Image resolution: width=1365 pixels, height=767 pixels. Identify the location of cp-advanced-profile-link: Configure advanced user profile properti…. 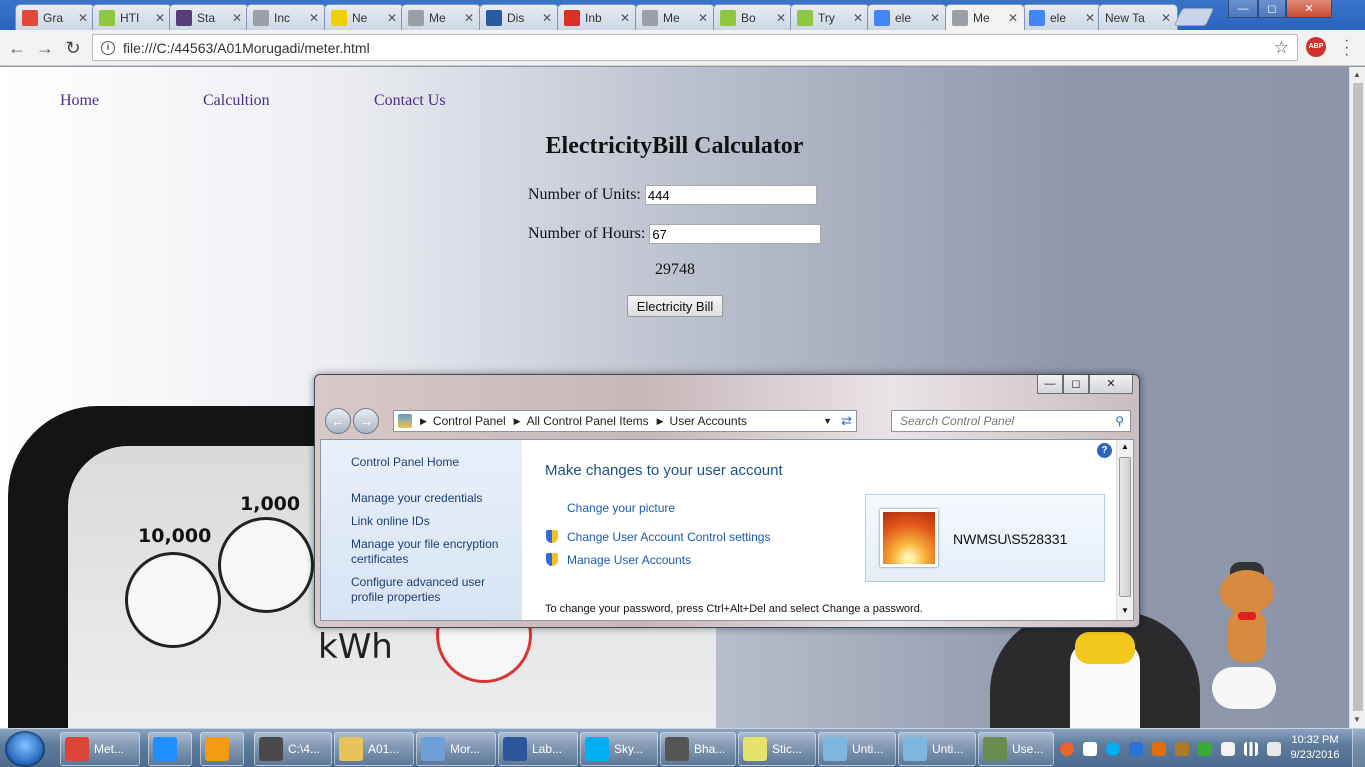
(426, 590).